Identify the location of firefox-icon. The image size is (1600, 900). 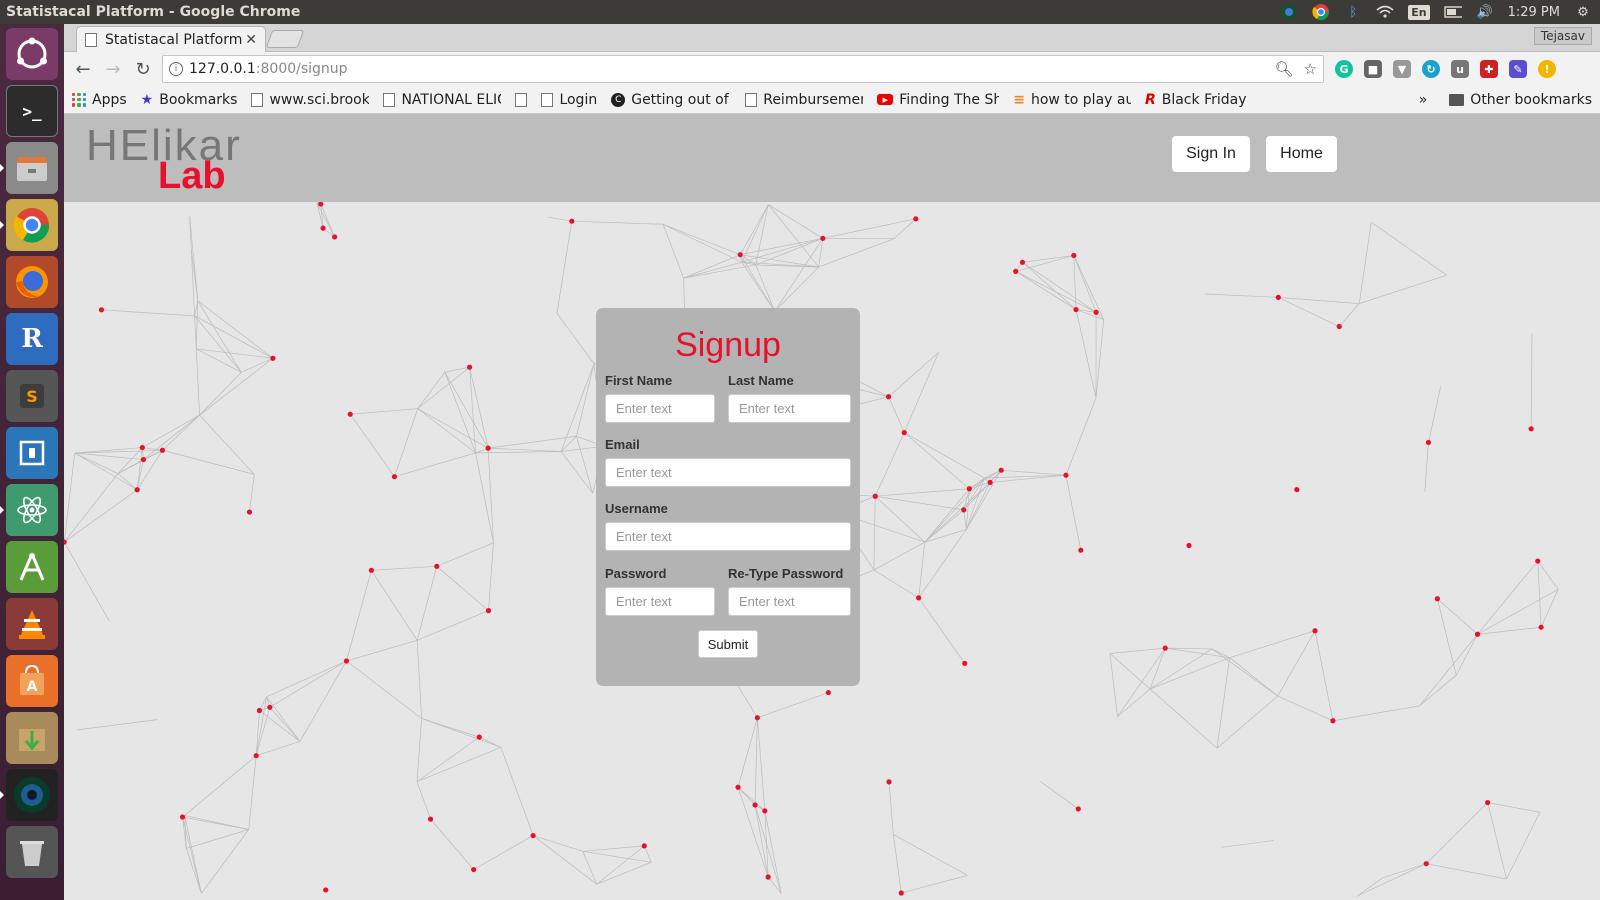
(32, 282).